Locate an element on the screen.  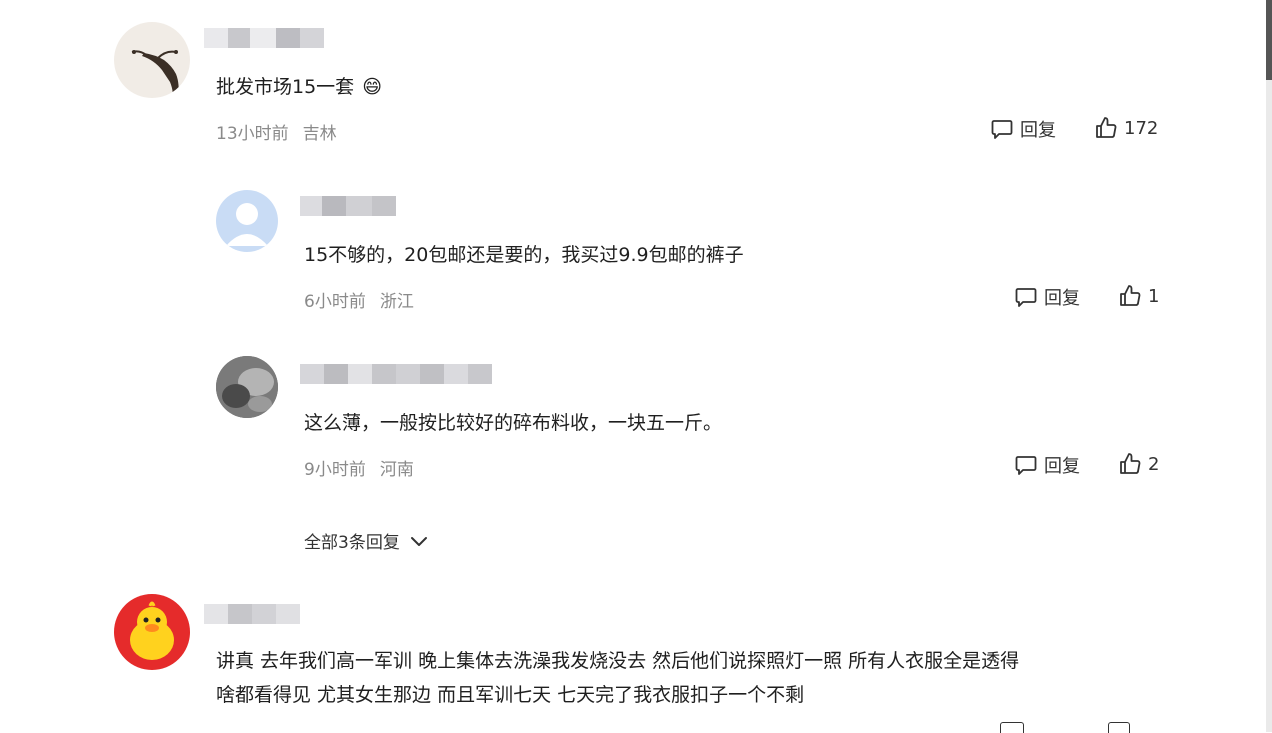
scrollbar-track is located at coordinates (1269, 366).